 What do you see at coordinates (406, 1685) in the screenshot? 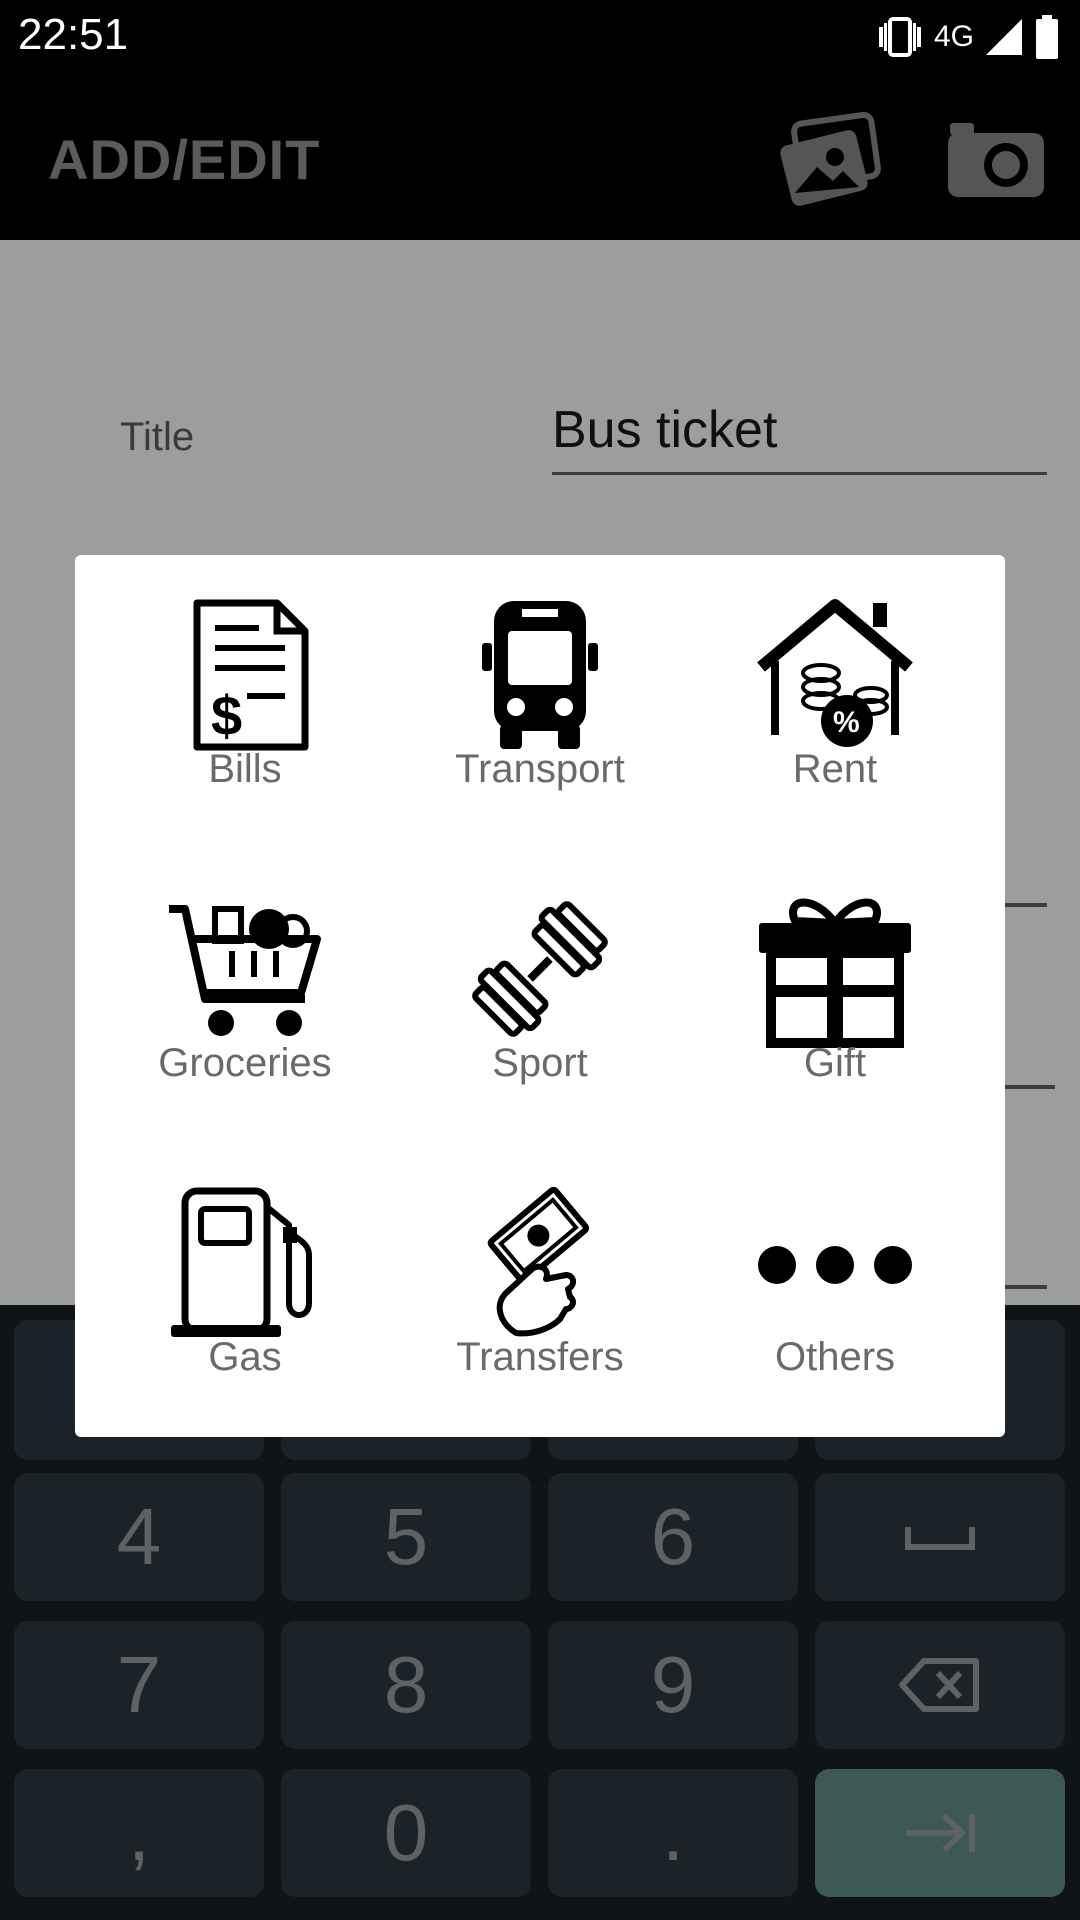
I see `key-8: 8` at bounding box center [406, 1685].